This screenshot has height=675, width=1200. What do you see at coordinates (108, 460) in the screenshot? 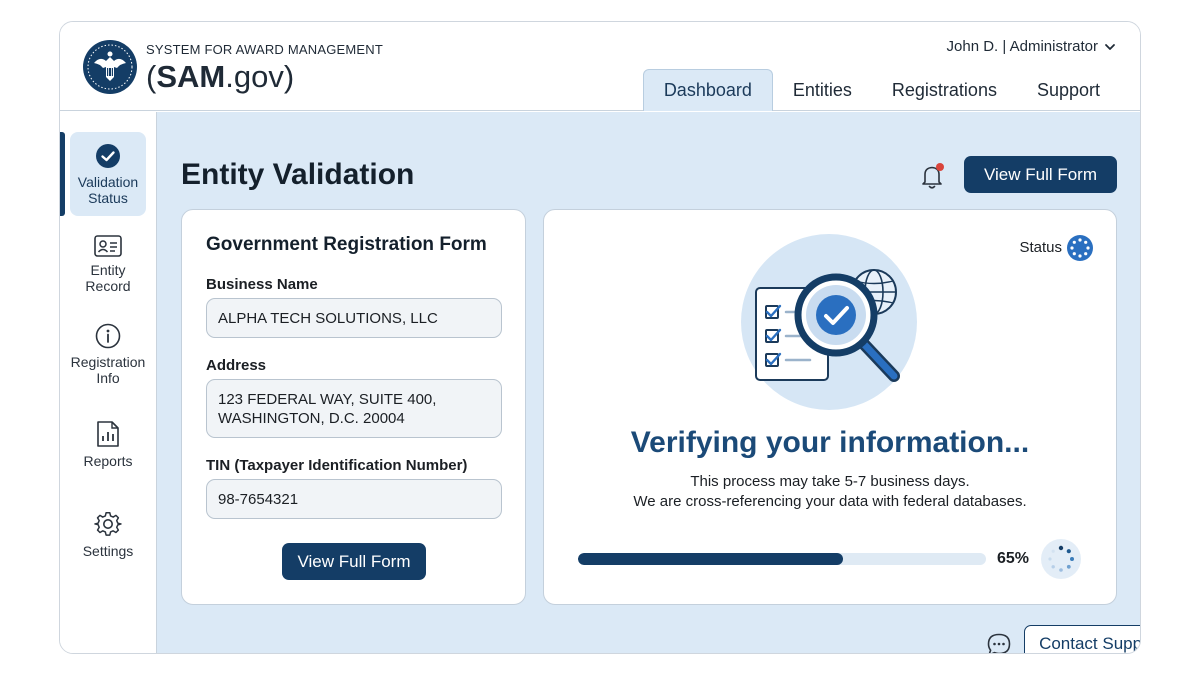
I see `sidebar-item-label: Reports` at bounding box center [108, 460].